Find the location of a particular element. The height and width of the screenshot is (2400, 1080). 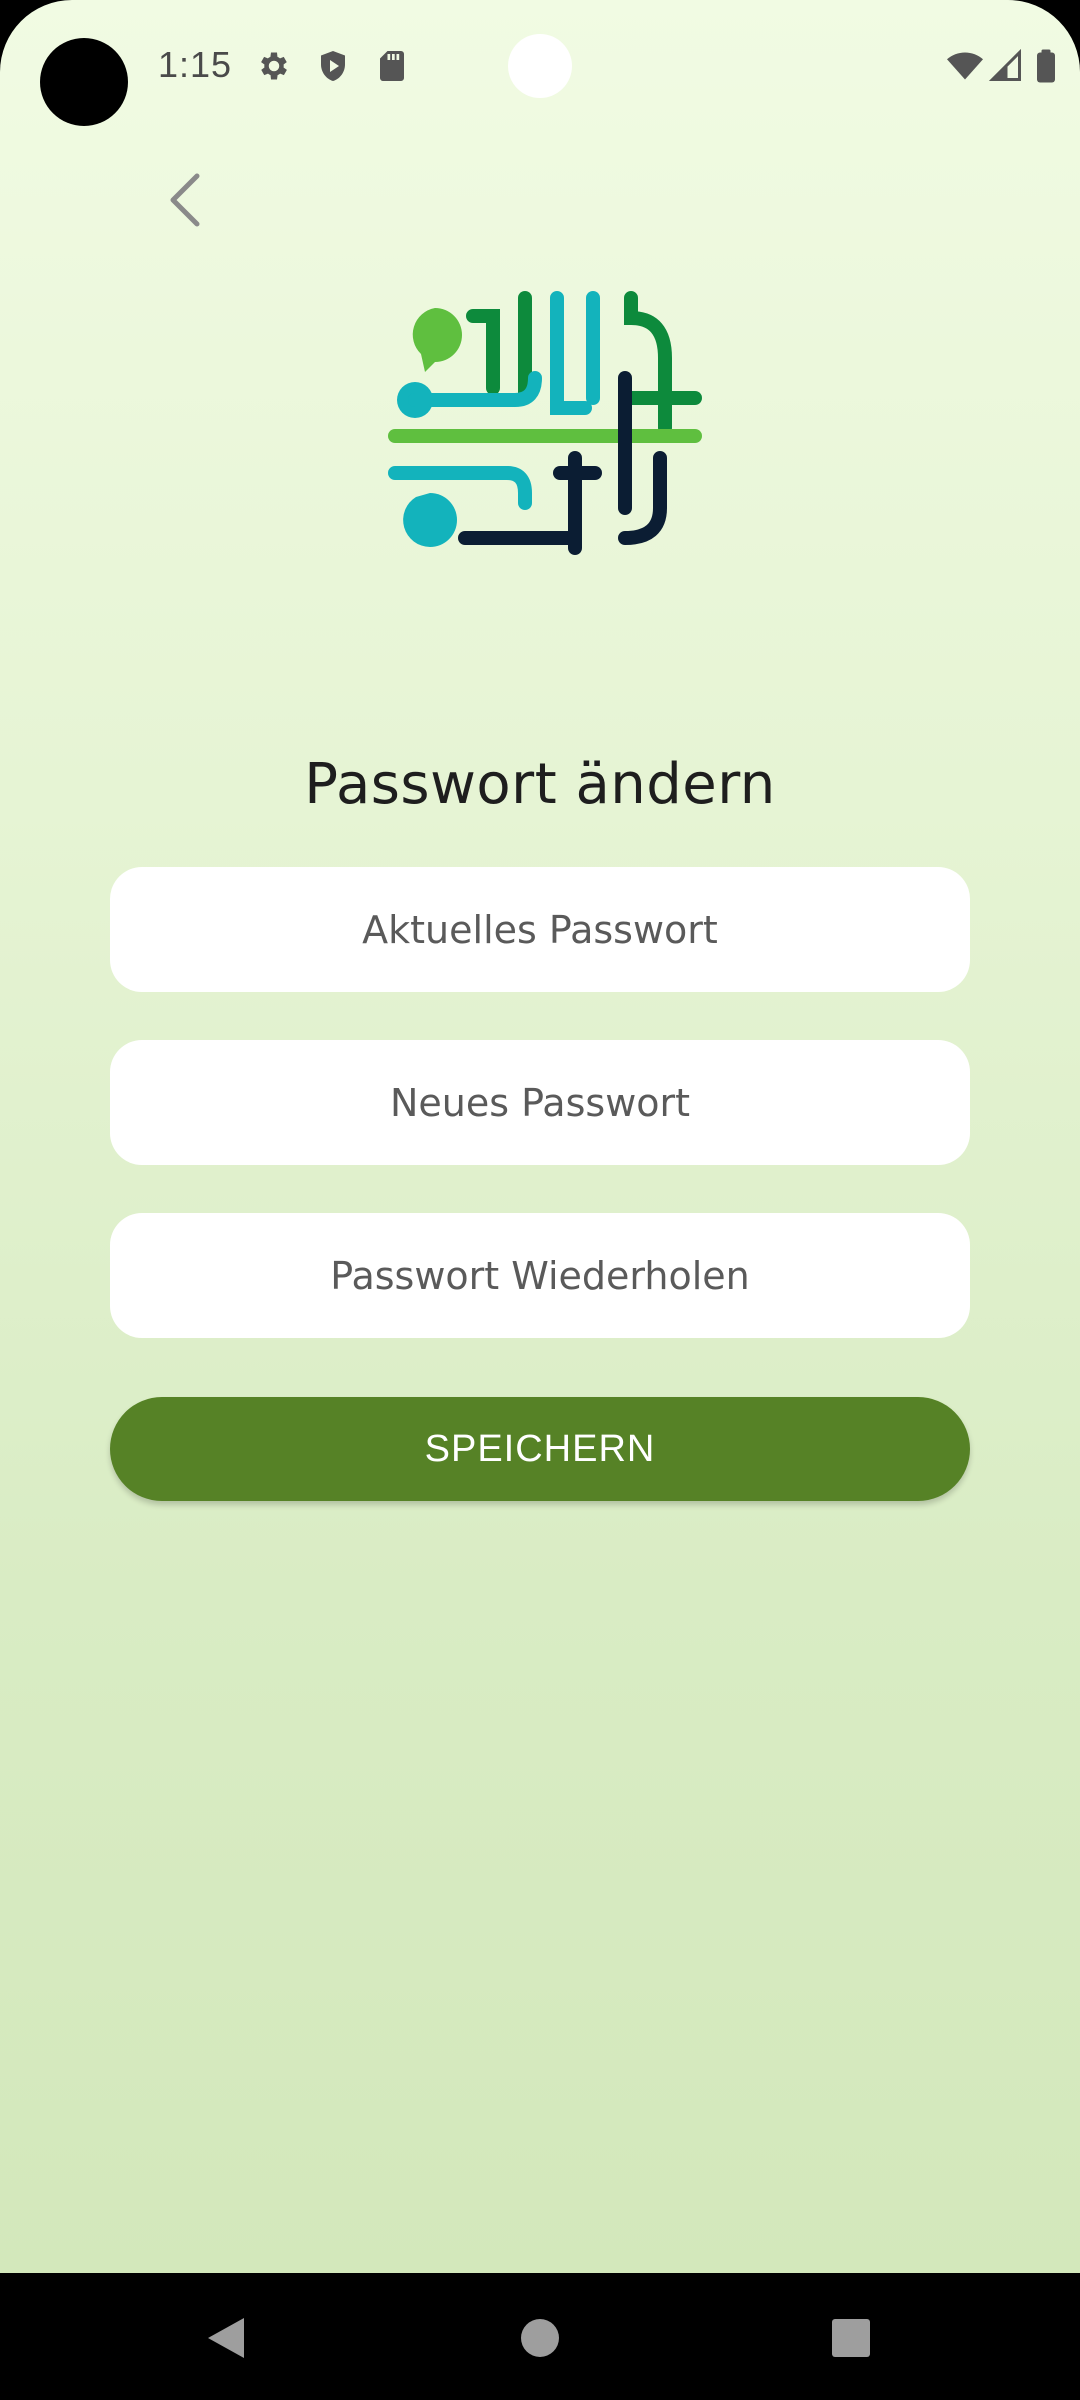

navigation-bar is located at coordinates (540, 2336).